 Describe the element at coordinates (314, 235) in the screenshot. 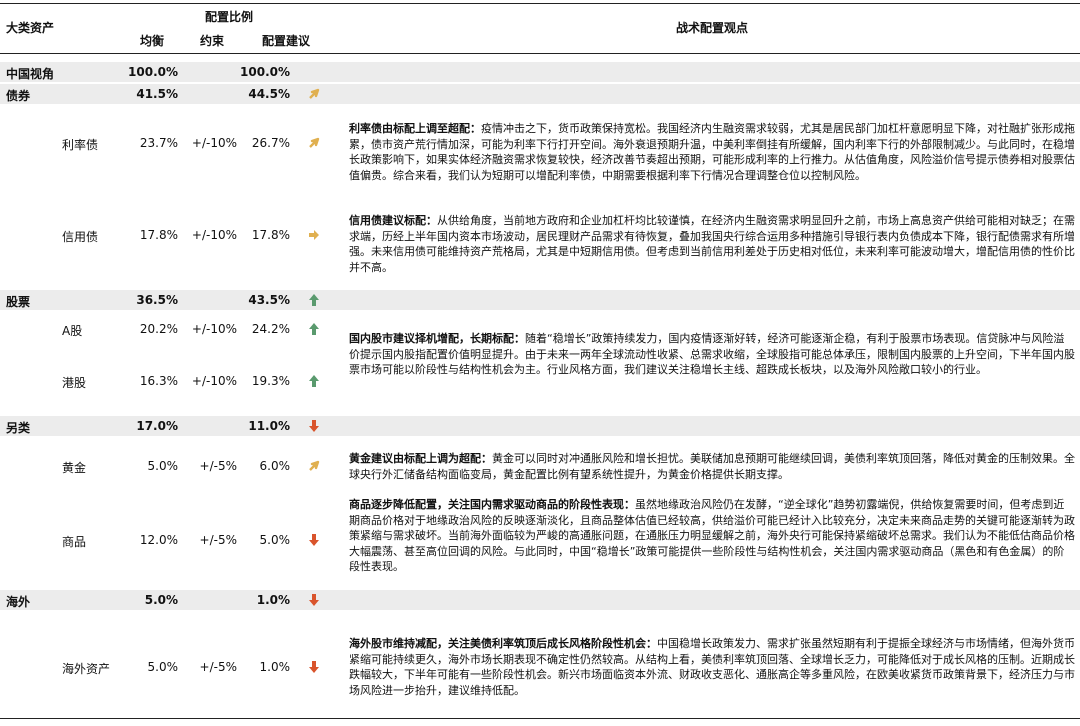

I see `right-arrow-icon` at that location.